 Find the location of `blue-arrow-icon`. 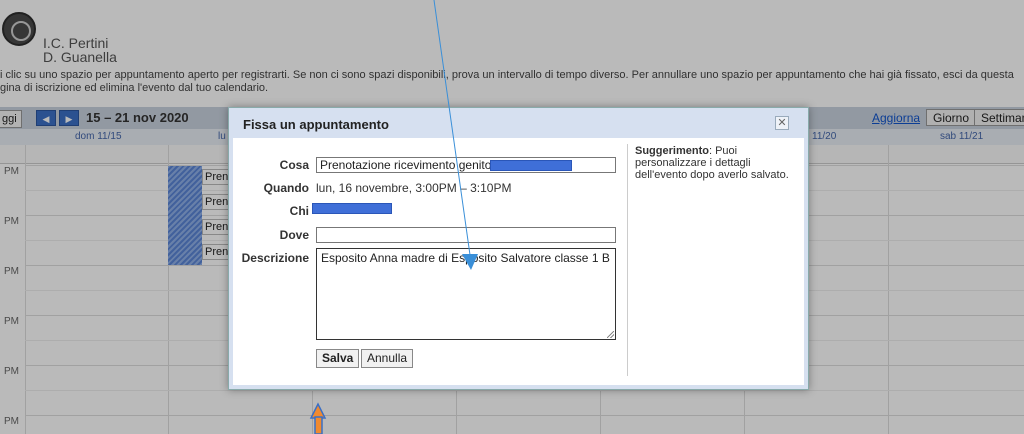

blue-arrow-icon is located at coordinates (470, 262).